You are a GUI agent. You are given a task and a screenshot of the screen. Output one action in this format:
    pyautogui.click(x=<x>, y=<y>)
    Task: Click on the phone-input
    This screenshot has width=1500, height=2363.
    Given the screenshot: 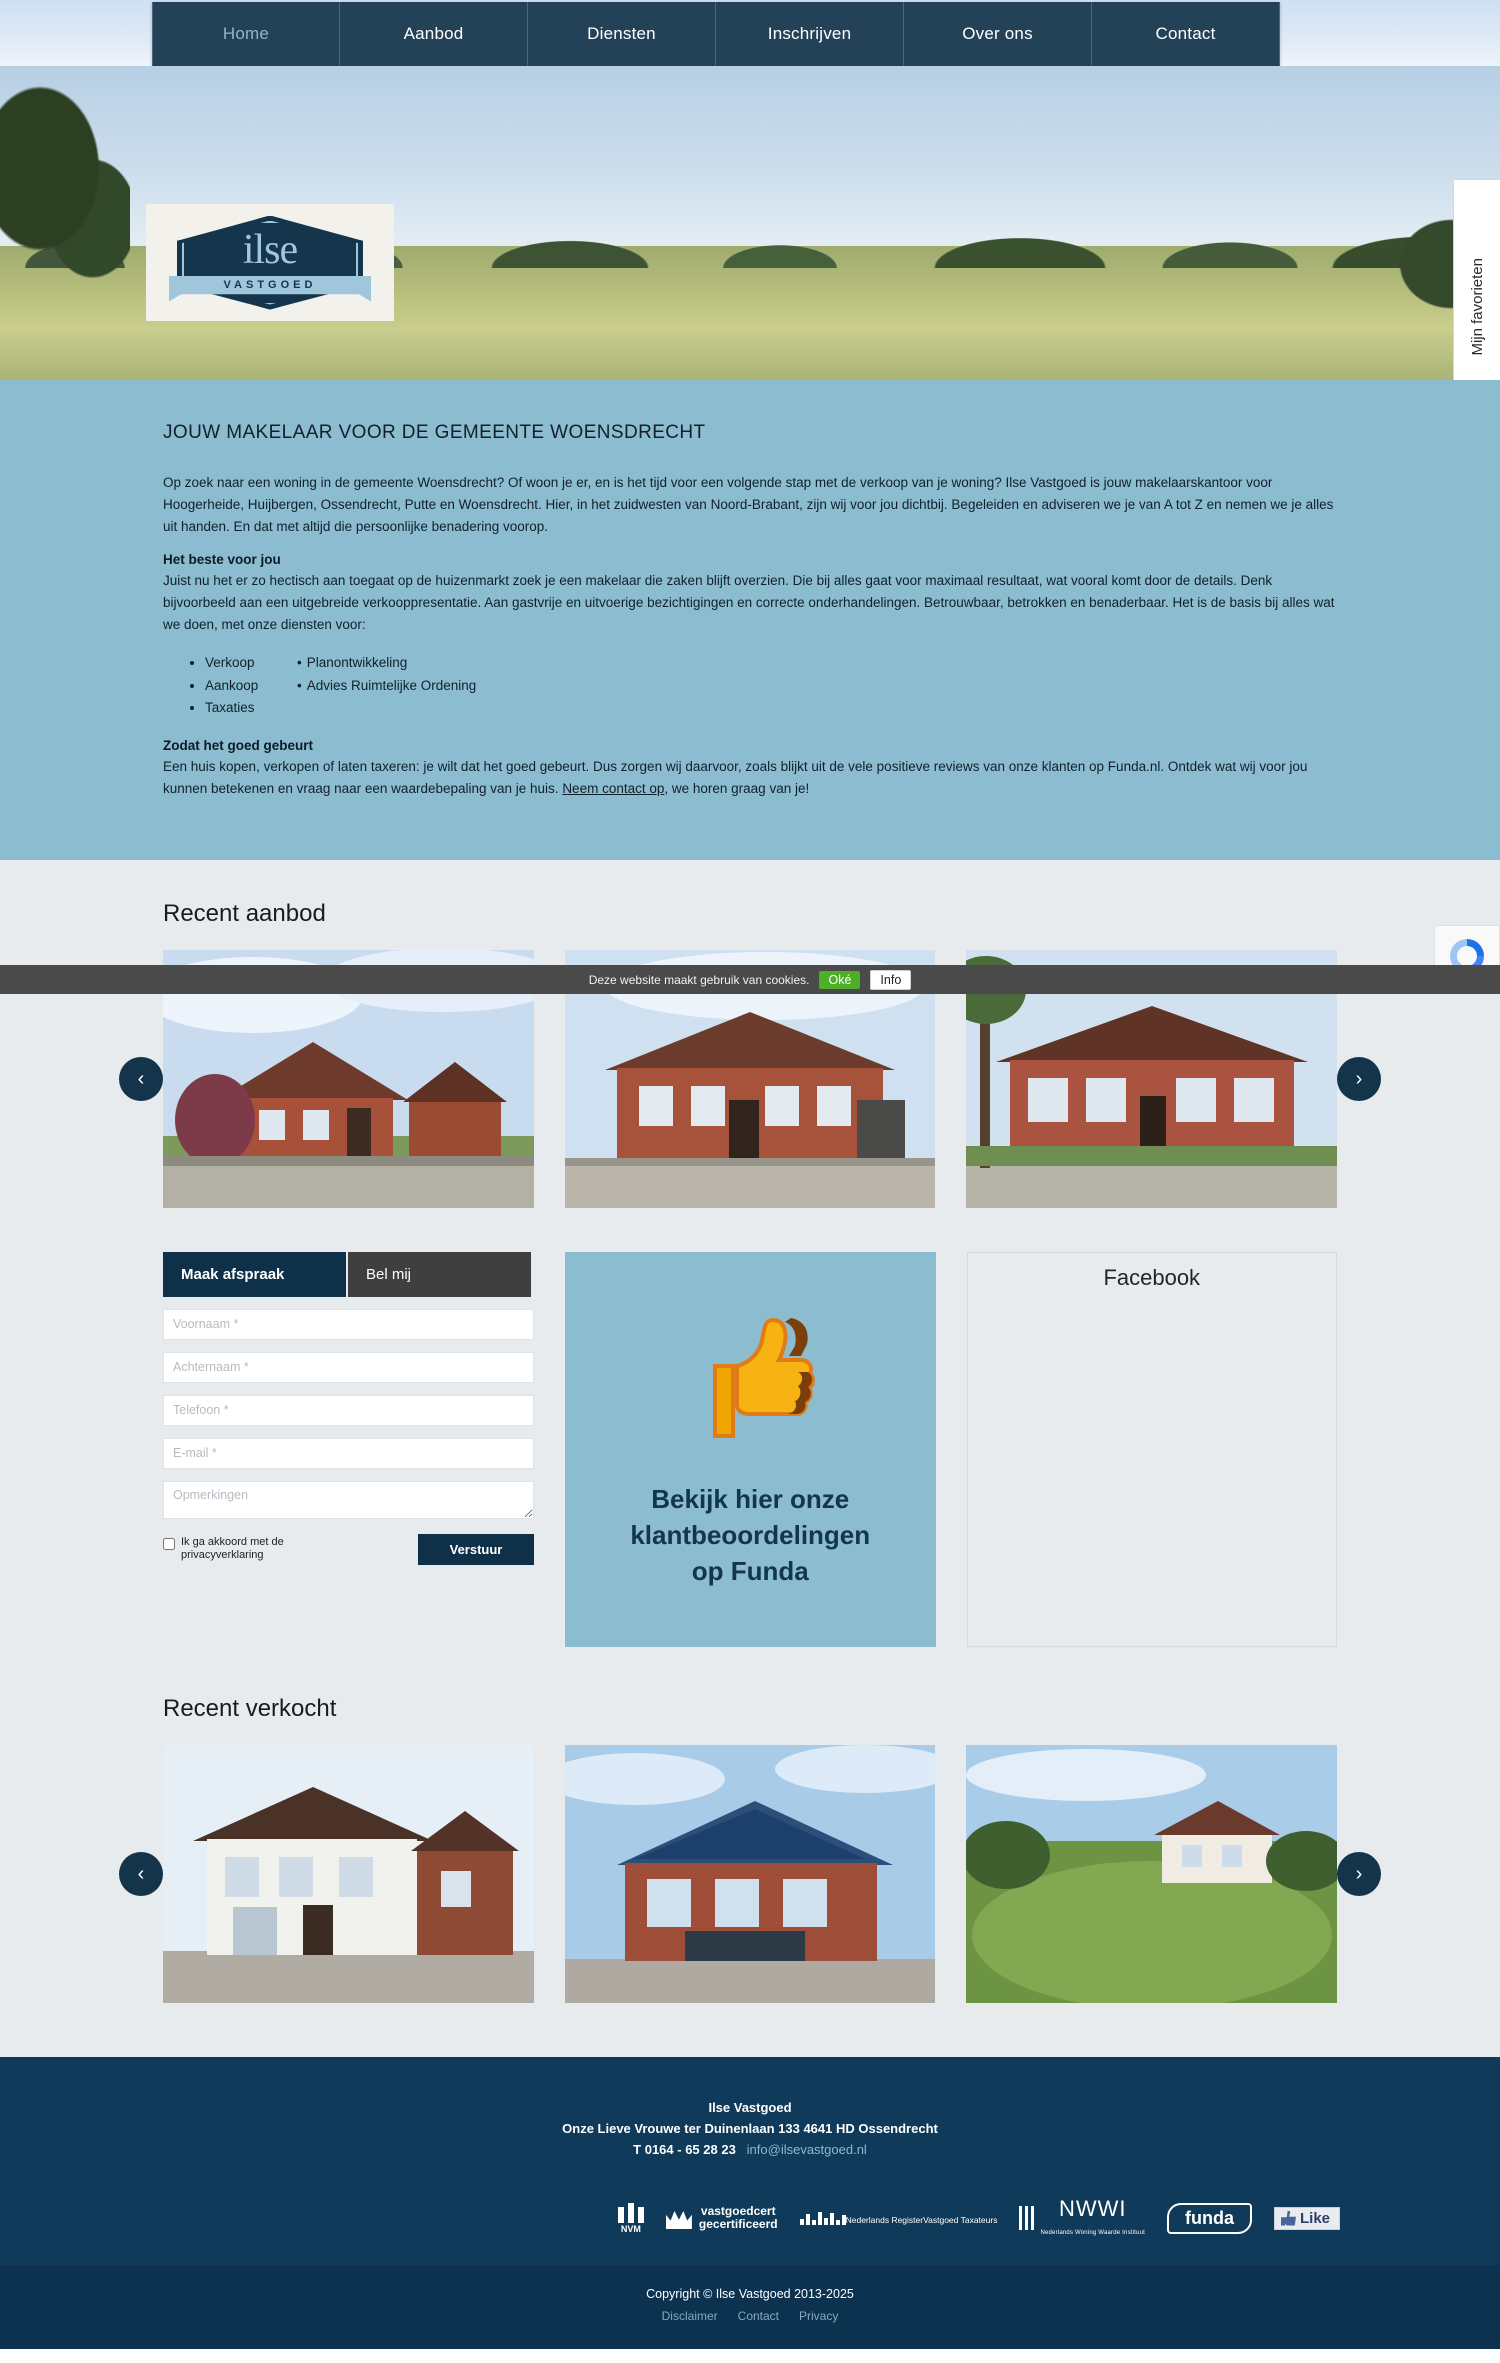 What is the action you would take?
    pyautogui.click(x=348, y=1410)
    